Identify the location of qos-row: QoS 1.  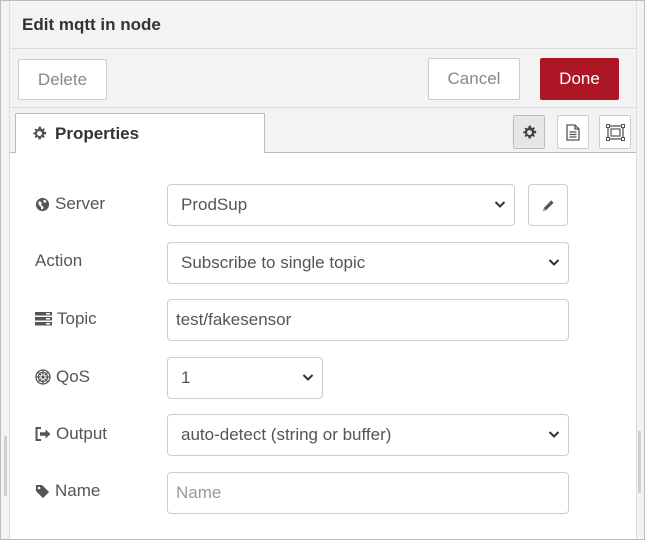
(323, 378).